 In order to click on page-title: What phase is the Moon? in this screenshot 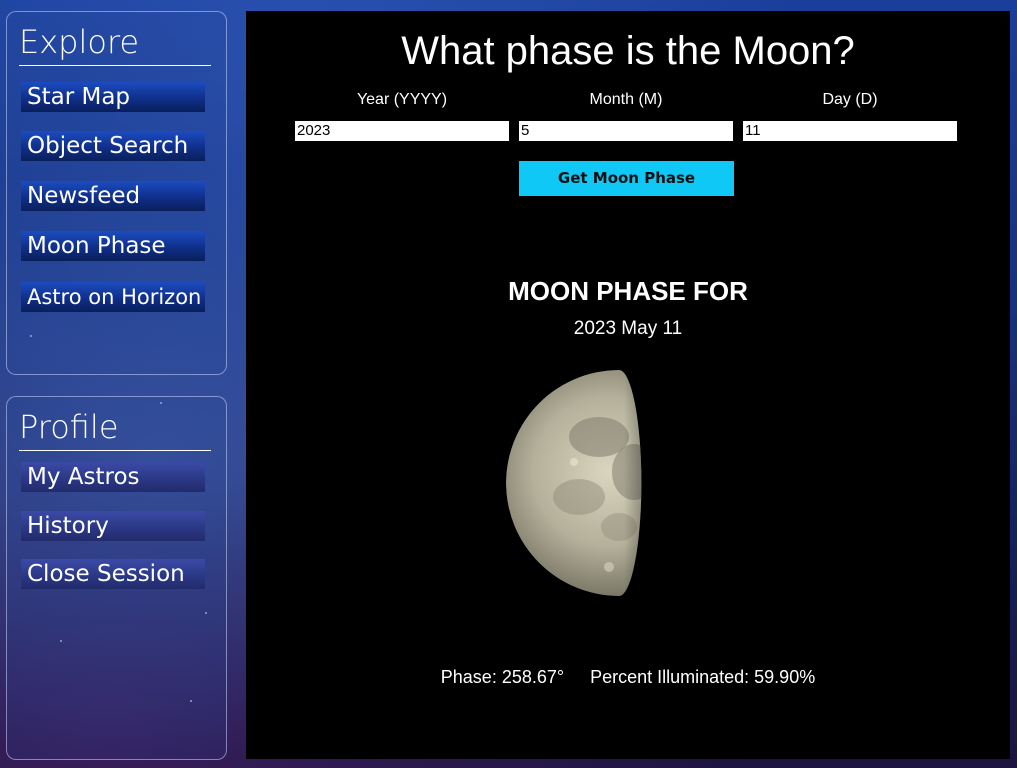, I will do `click(628, 51)`.